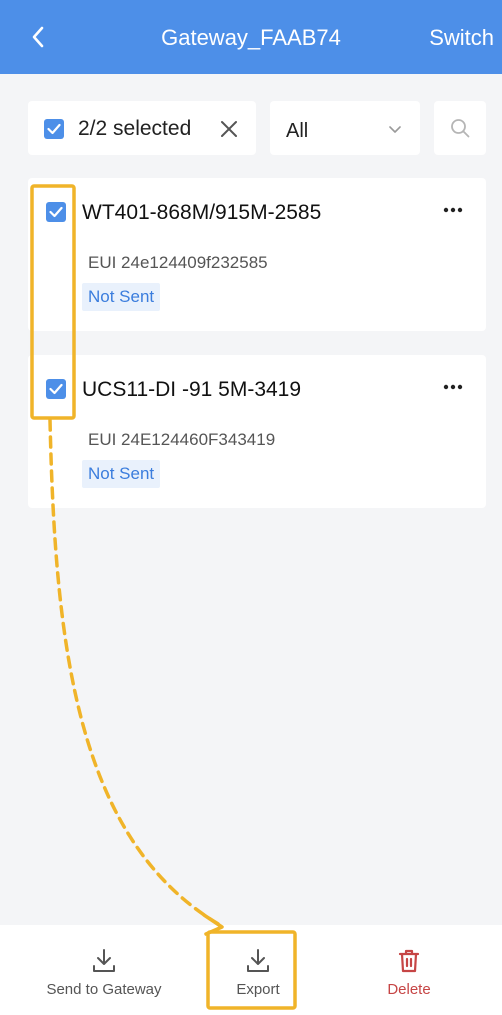  What do you see at coordinates (258, 989) in the screenshot?
I see `export-label: Export` at bounding box center [258, 989].